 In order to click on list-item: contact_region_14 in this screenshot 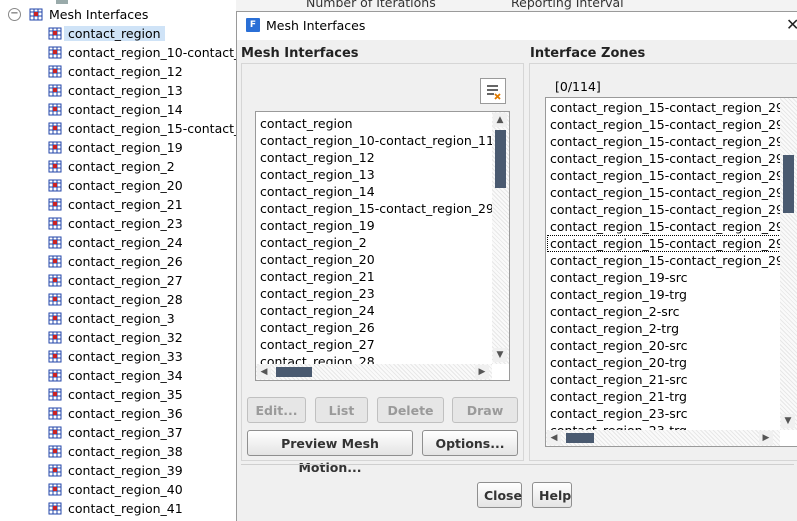, I will do `click(317, 191)`.